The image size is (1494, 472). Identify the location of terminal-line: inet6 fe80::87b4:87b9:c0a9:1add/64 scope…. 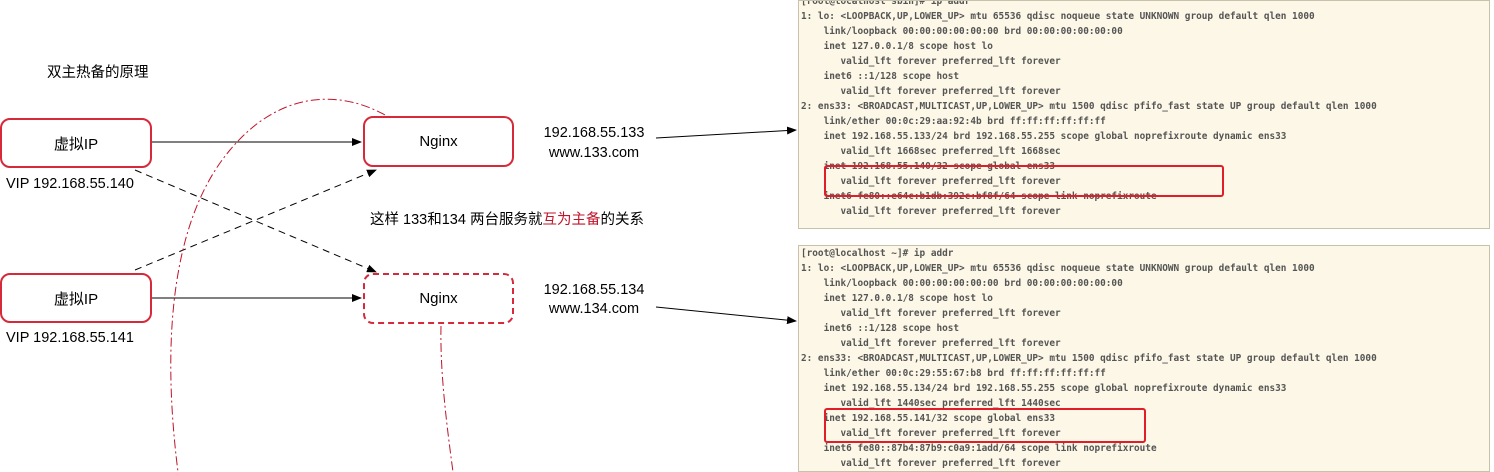
(979, 448).